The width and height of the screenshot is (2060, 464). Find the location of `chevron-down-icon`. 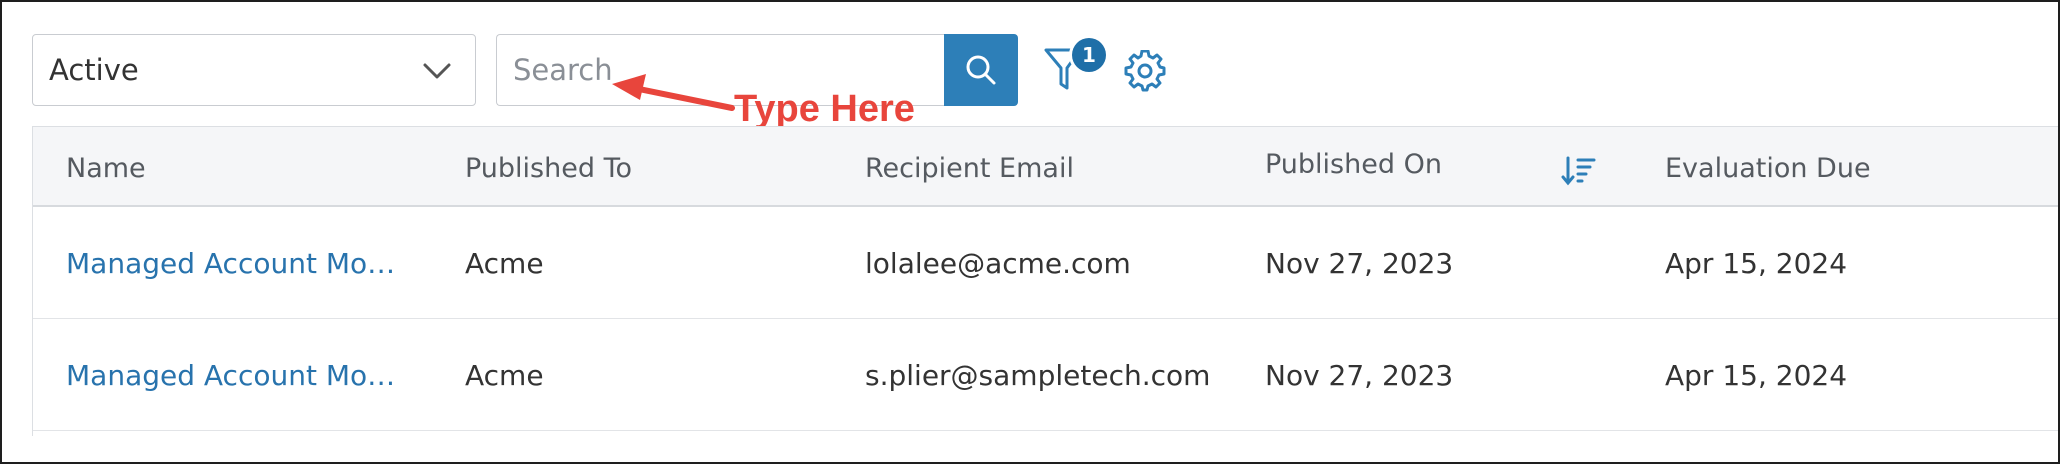

chevron-down-icon is located at coordinates (437, 71).